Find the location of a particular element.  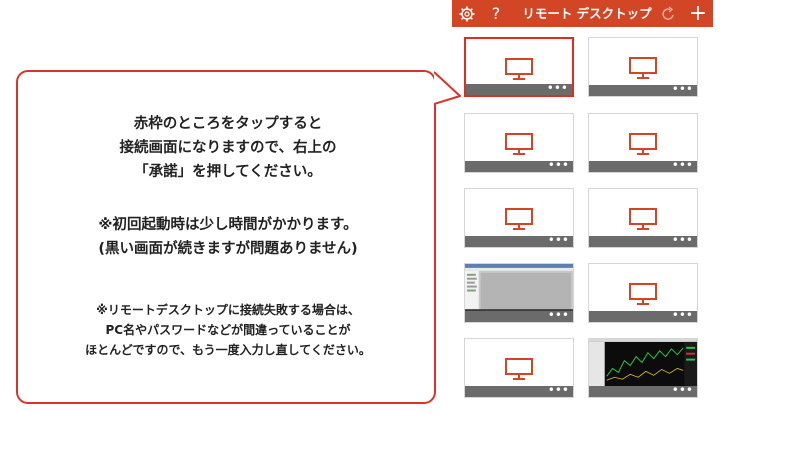

instruction-line: (黒い画面が続きますが問題ありません) is located at coordinates (228, 249).